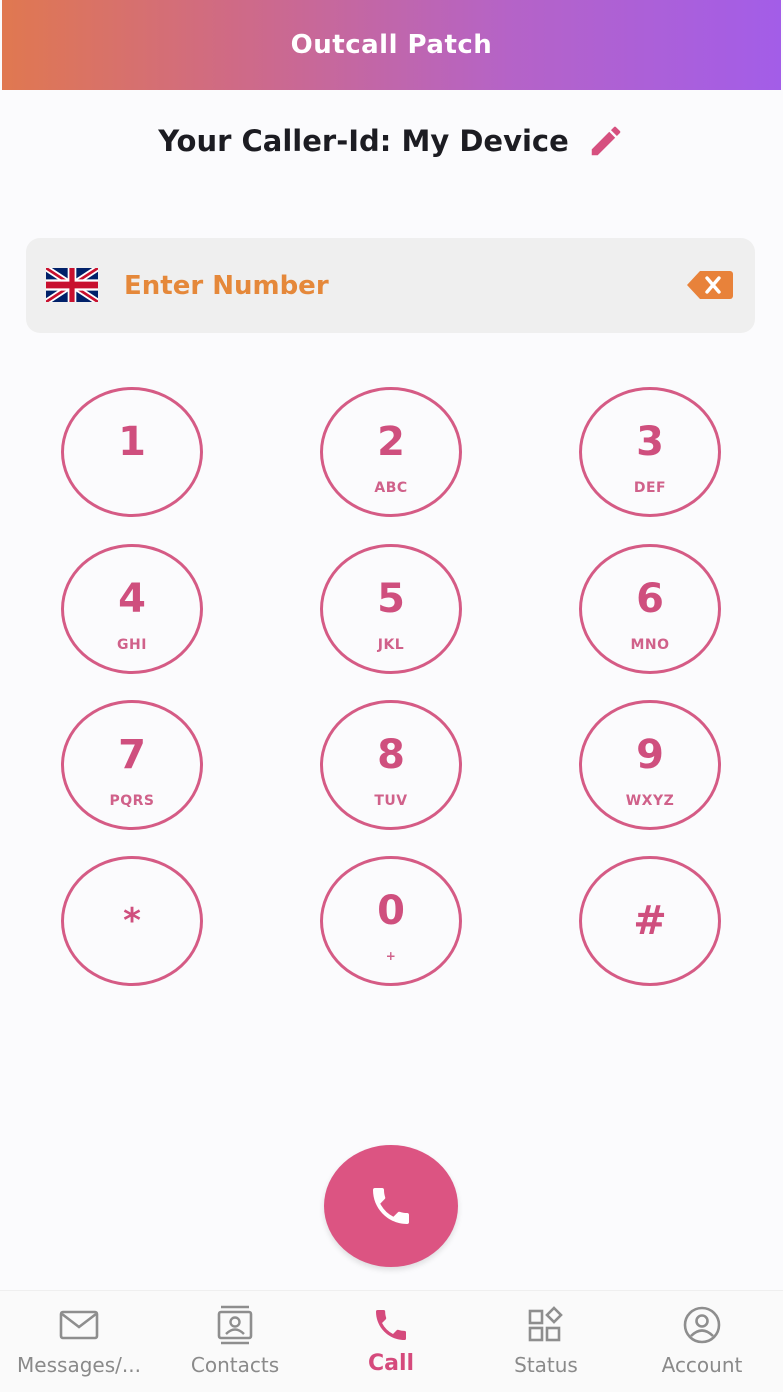  What do you see at coordinates (650, 488) in the screenshot?
I see `key-letters: DEF` at bounding box center [650, 488].